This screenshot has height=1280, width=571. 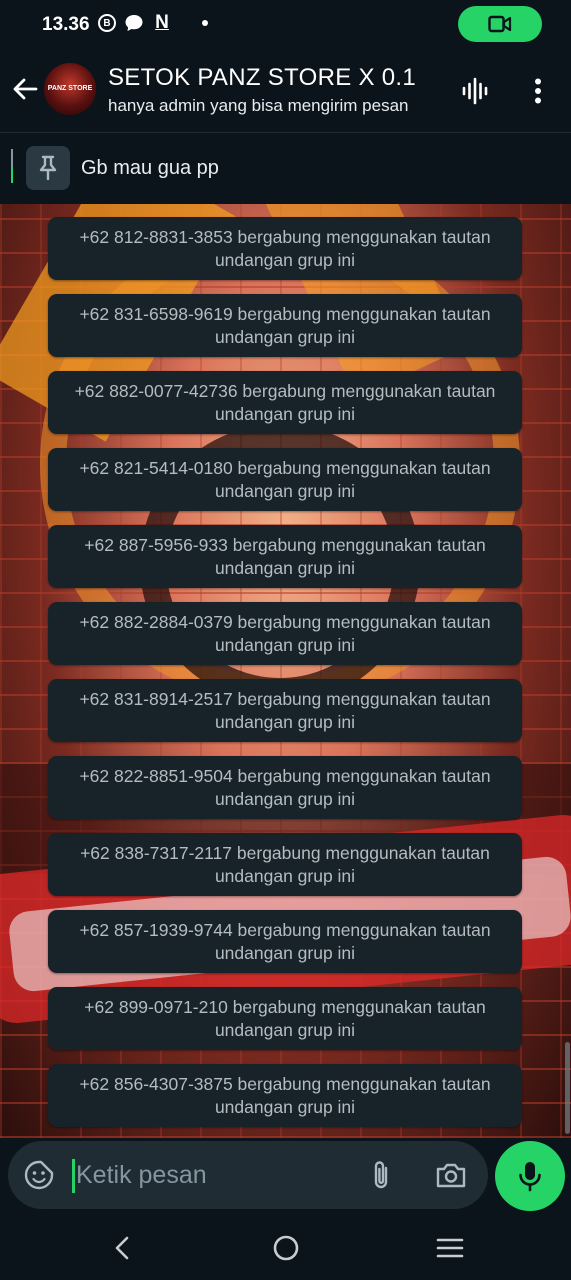 I want to click on ongoing-call-button, so click(x=500, y=24).